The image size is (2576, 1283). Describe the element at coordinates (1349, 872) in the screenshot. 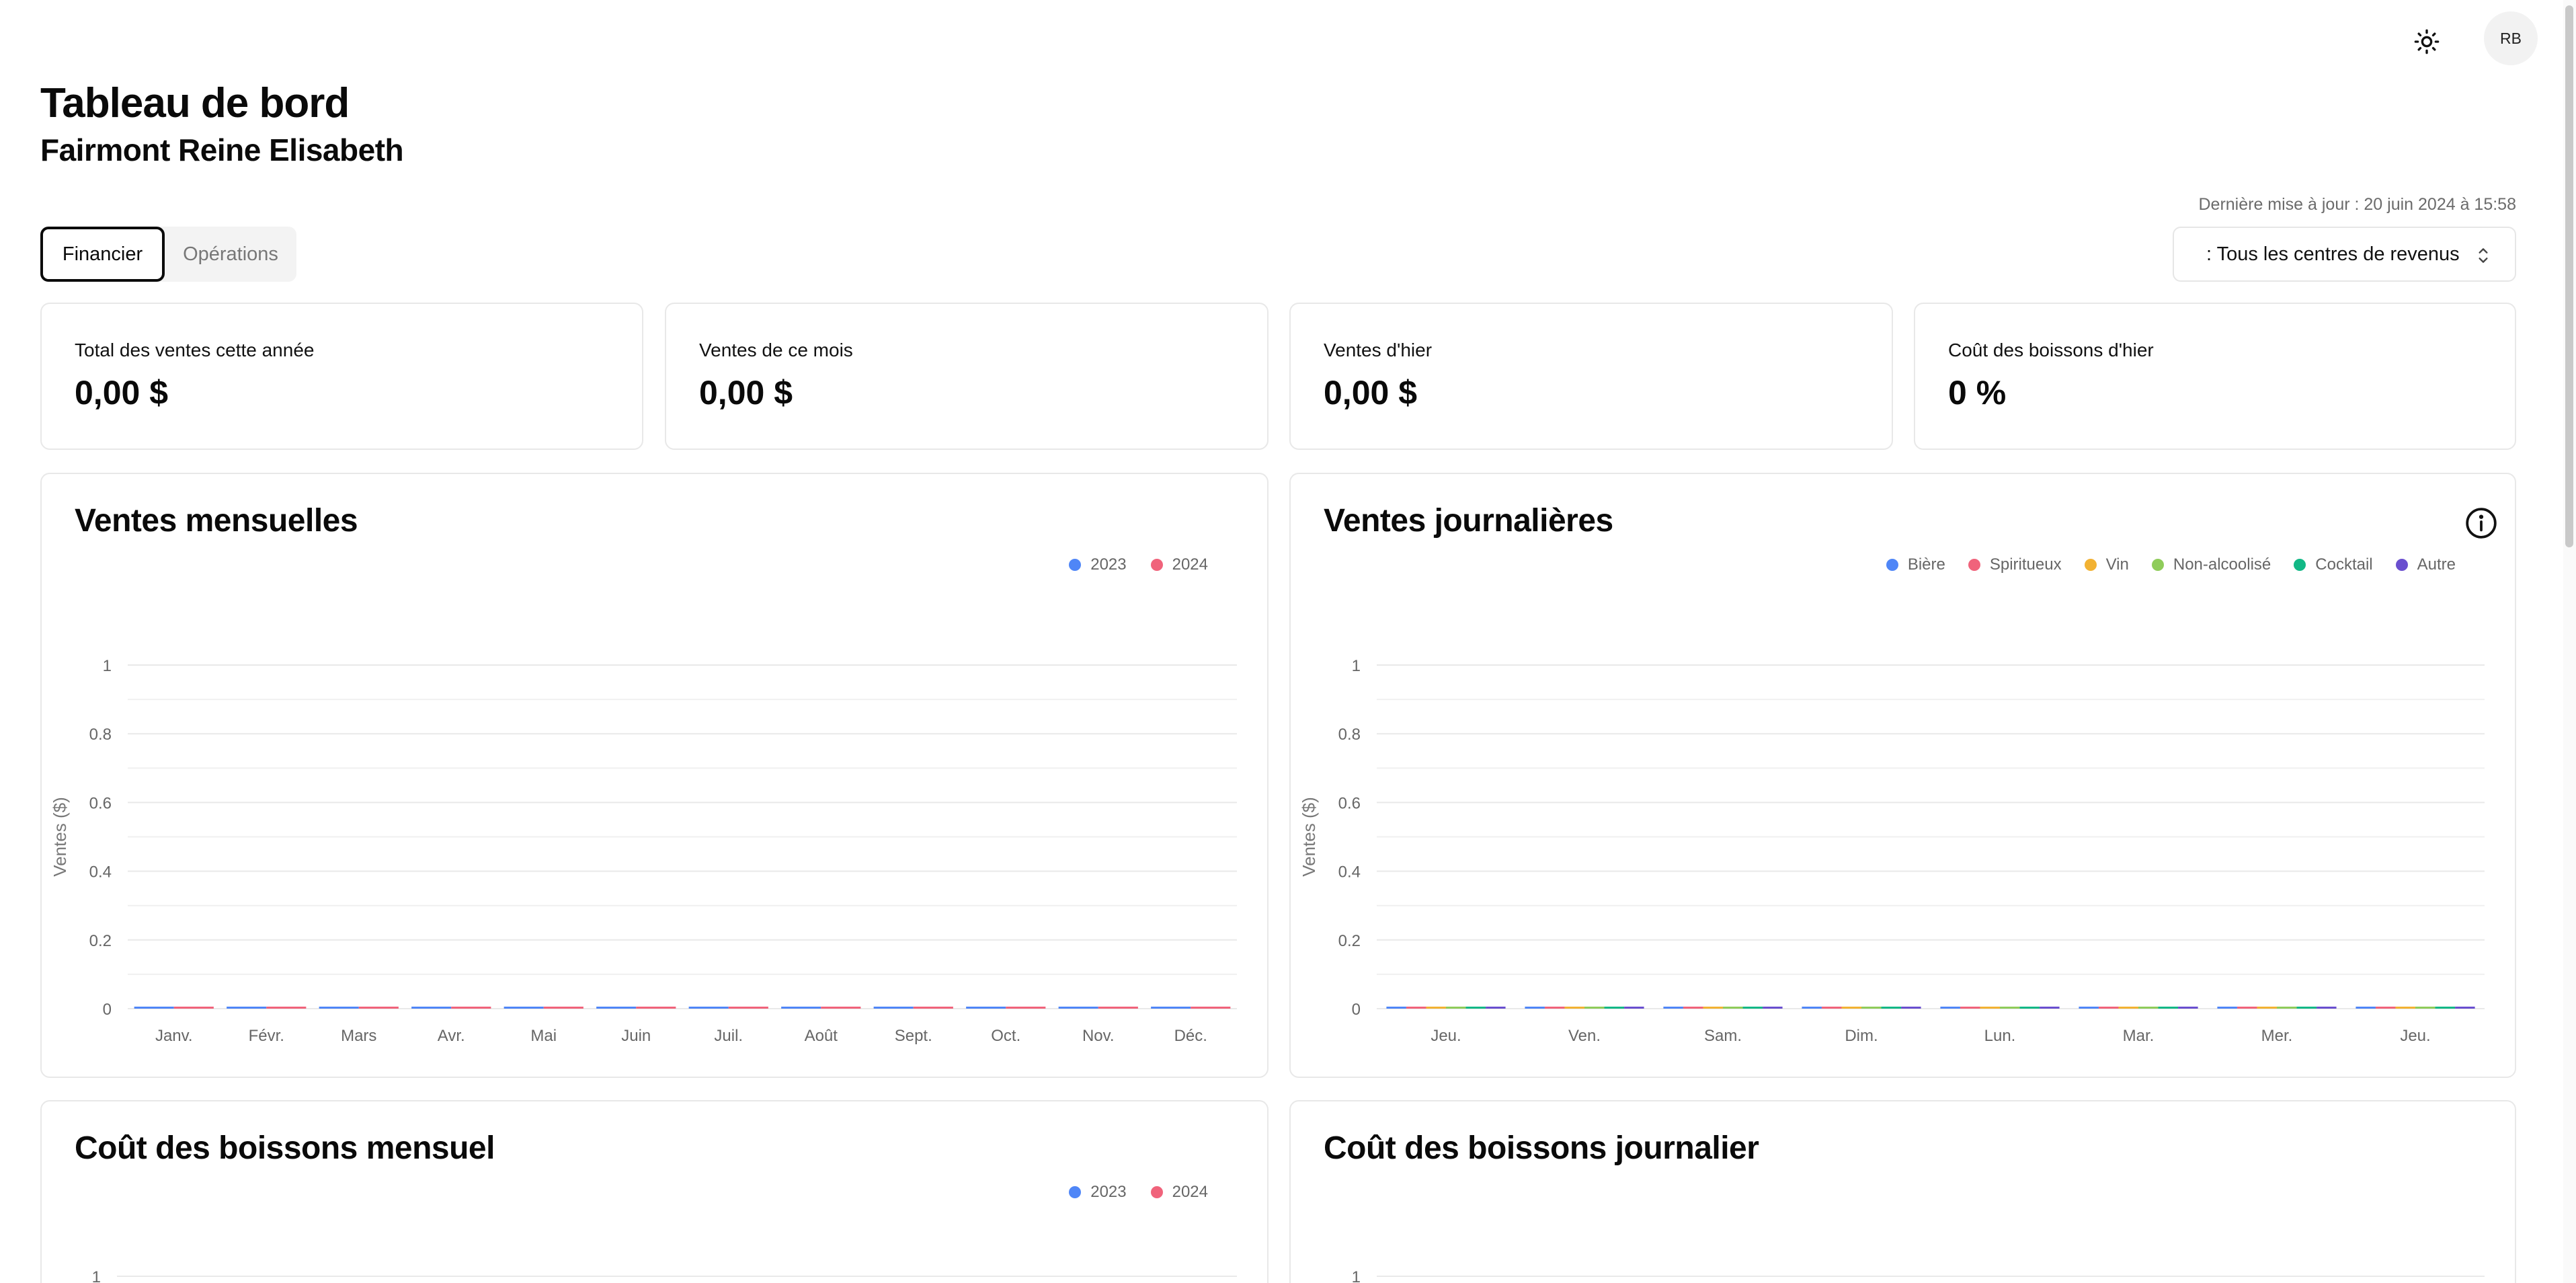

I see `y-tick-label: 0.4` at that location.